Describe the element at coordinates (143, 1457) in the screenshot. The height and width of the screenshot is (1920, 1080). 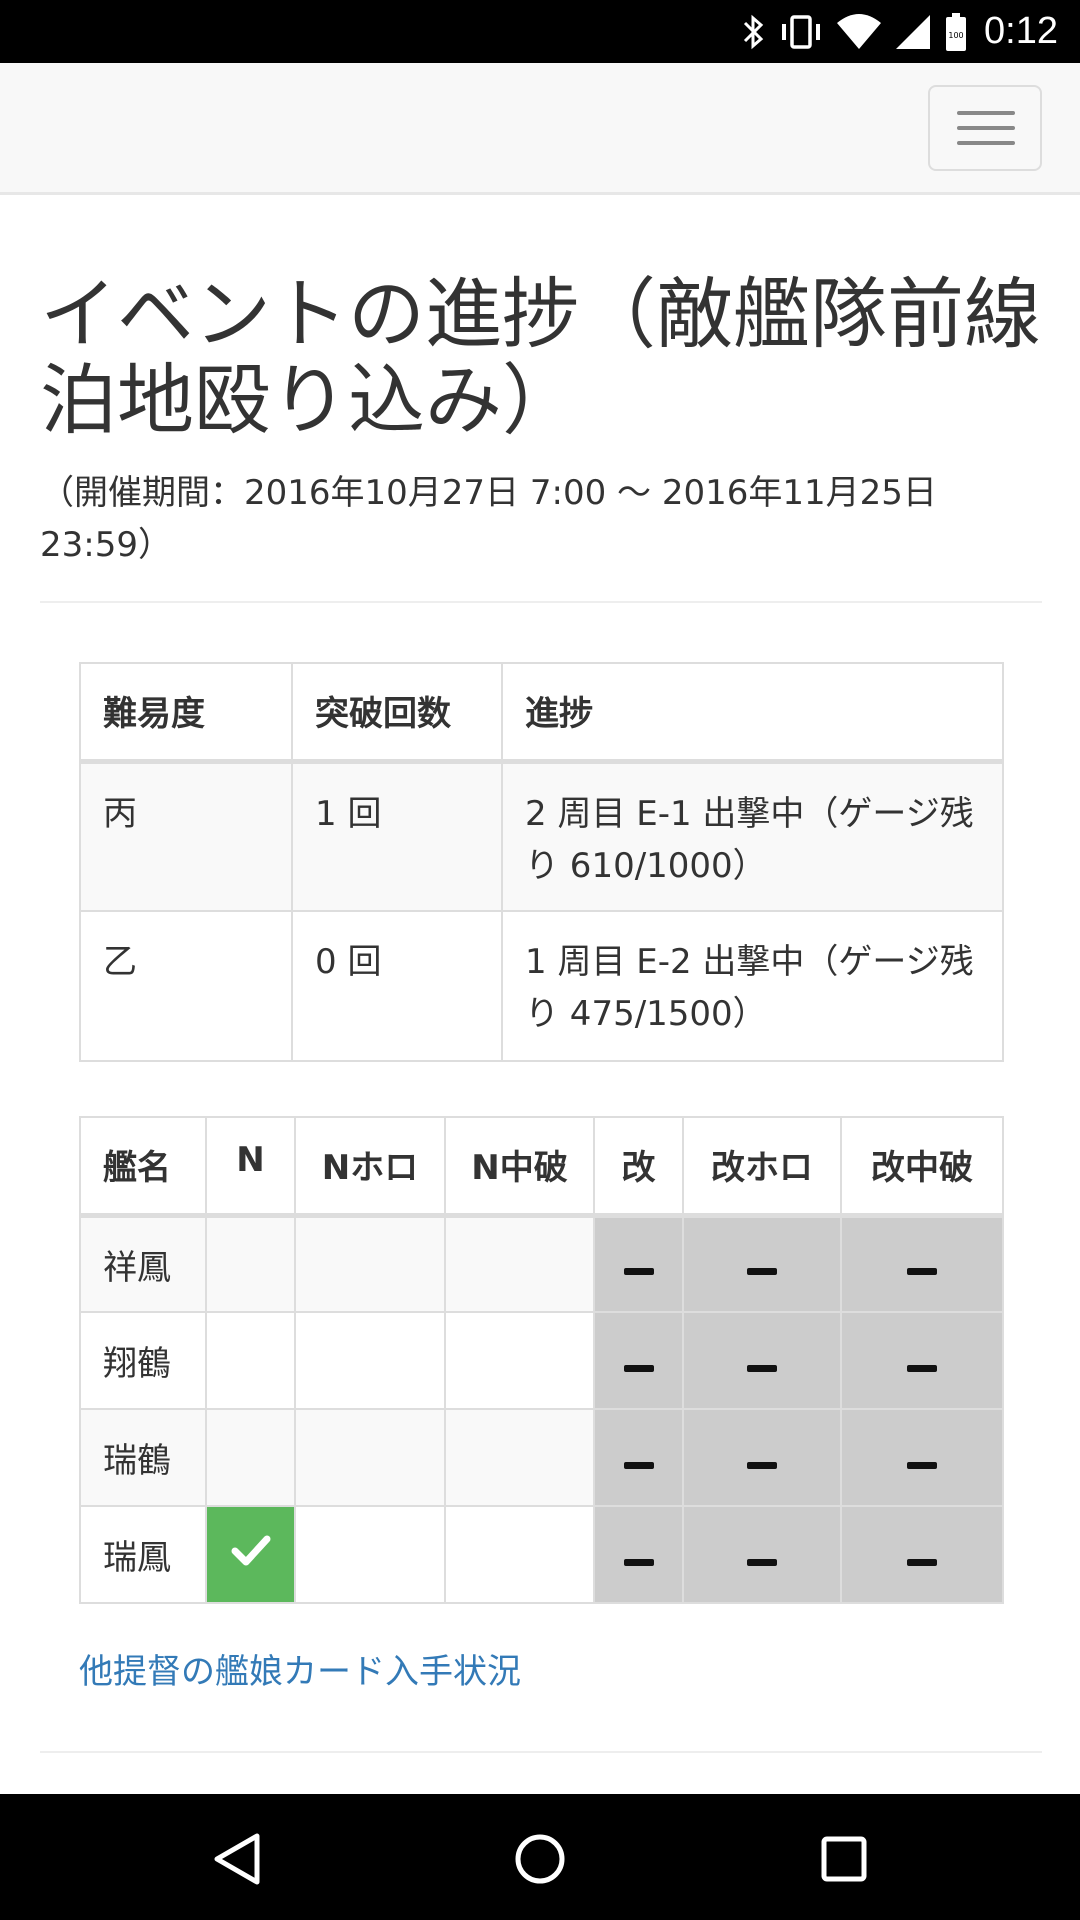
I see `ship-name-cell: 瑞鶴` at that location.